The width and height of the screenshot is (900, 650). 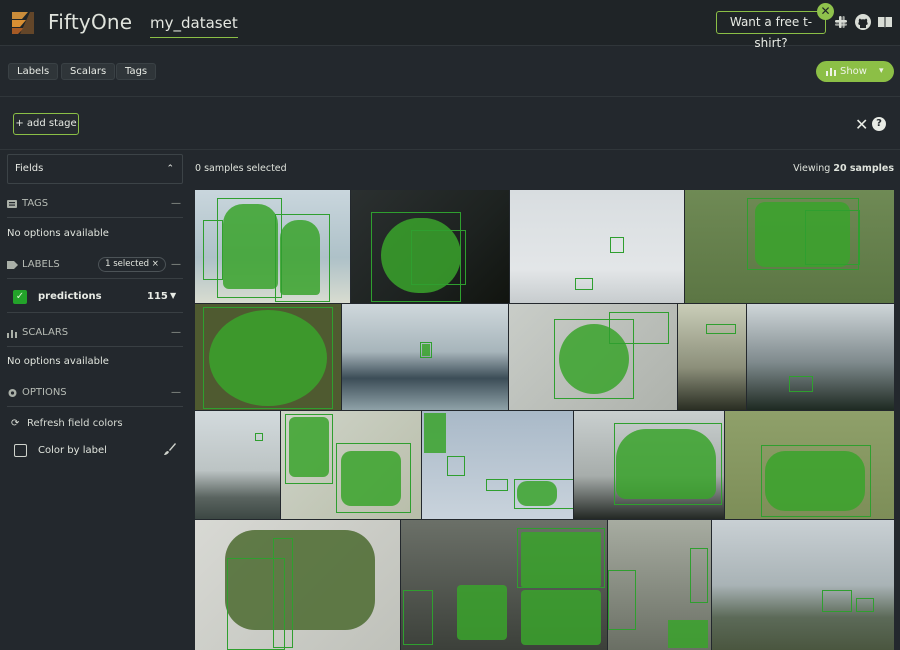 I want to click on dataset-selector: my_dataset, so click(x=194, y=26).